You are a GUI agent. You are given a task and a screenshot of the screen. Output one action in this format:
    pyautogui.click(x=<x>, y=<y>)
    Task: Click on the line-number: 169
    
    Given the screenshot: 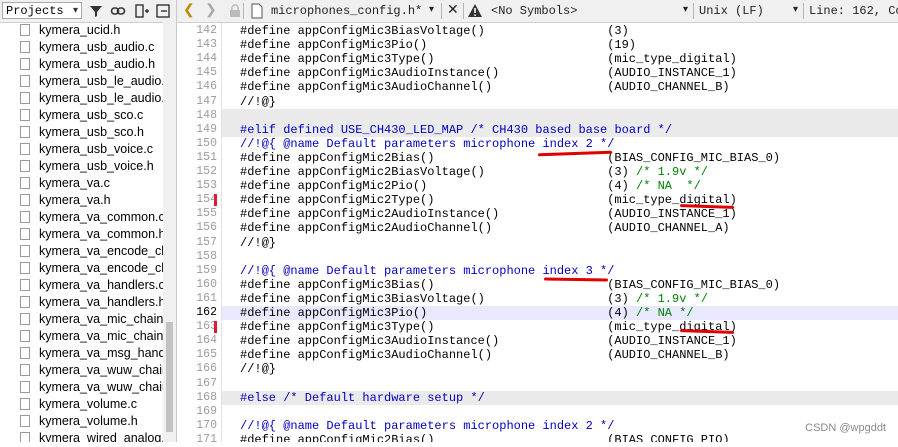 What is the action you would take?
    pyautogui.click(x=206, y=411)
    